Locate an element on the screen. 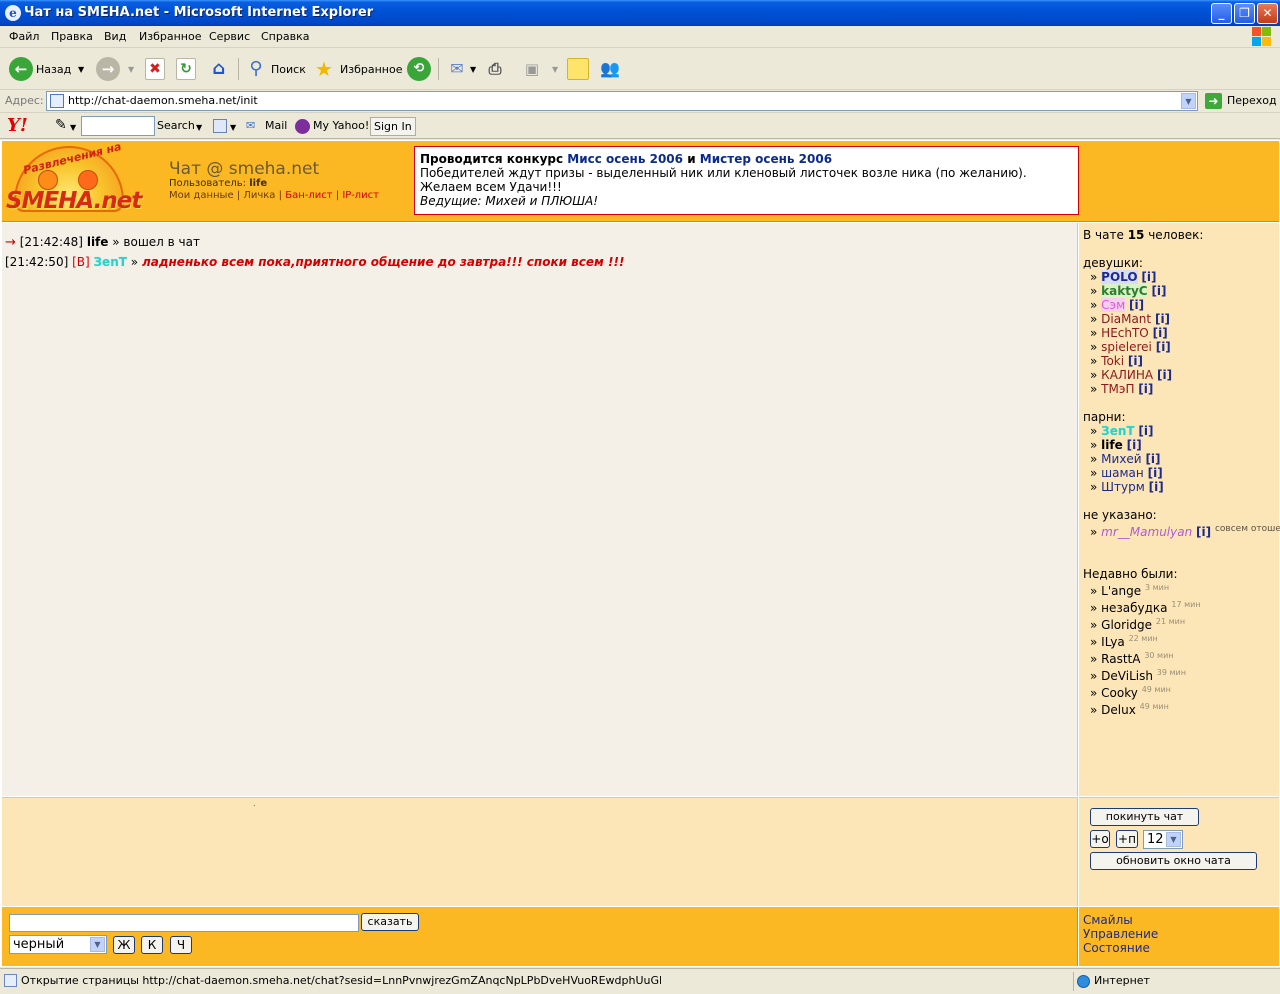 The image size is (1280, 994). menu-view: Вид is located at coordinates (115, 36).